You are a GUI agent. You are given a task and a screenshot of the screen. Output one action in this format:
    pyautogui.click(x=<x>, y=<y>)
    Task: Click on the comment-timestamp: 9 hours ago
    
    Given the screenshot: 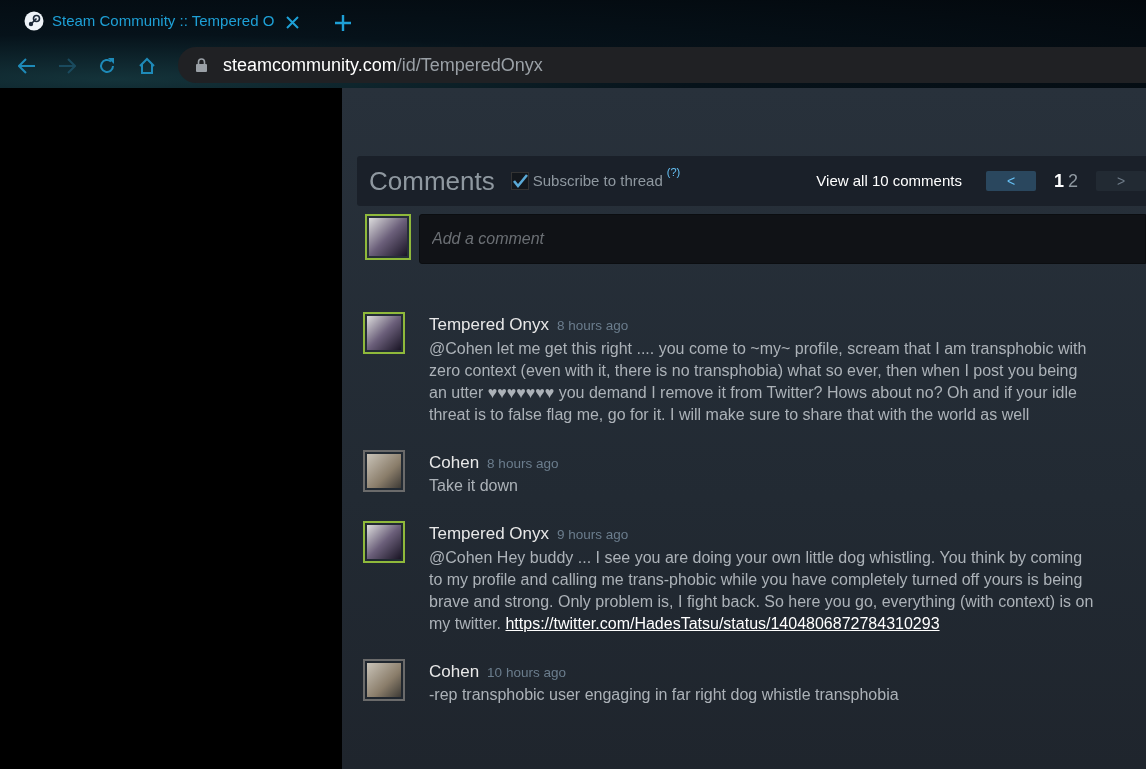 What is the action you would take?
    pyautogui.click(x=593, y=535)
    